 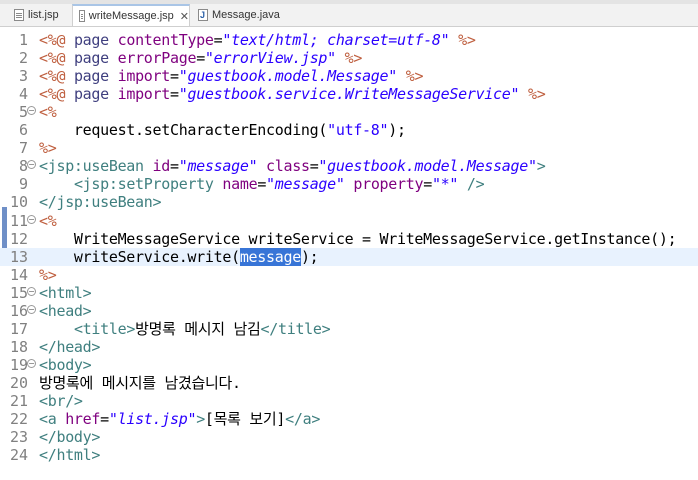 What do you see at coordinates (144, 94) in the screenshot?
I see `code-token: import` at bounding box center [144, 94].